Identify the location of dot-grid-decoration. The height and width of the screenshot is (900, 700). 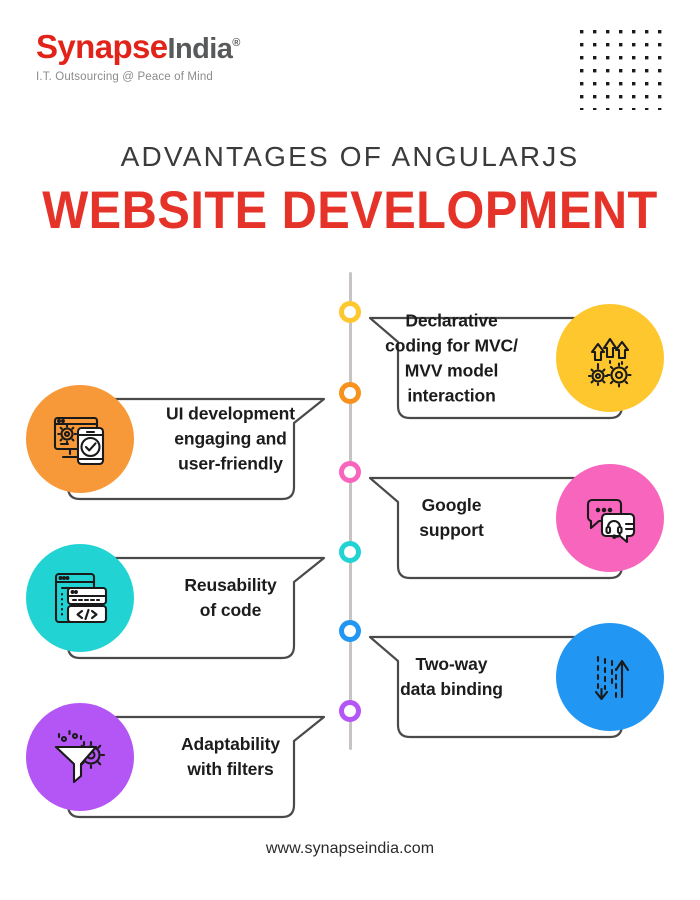
(621, 71).